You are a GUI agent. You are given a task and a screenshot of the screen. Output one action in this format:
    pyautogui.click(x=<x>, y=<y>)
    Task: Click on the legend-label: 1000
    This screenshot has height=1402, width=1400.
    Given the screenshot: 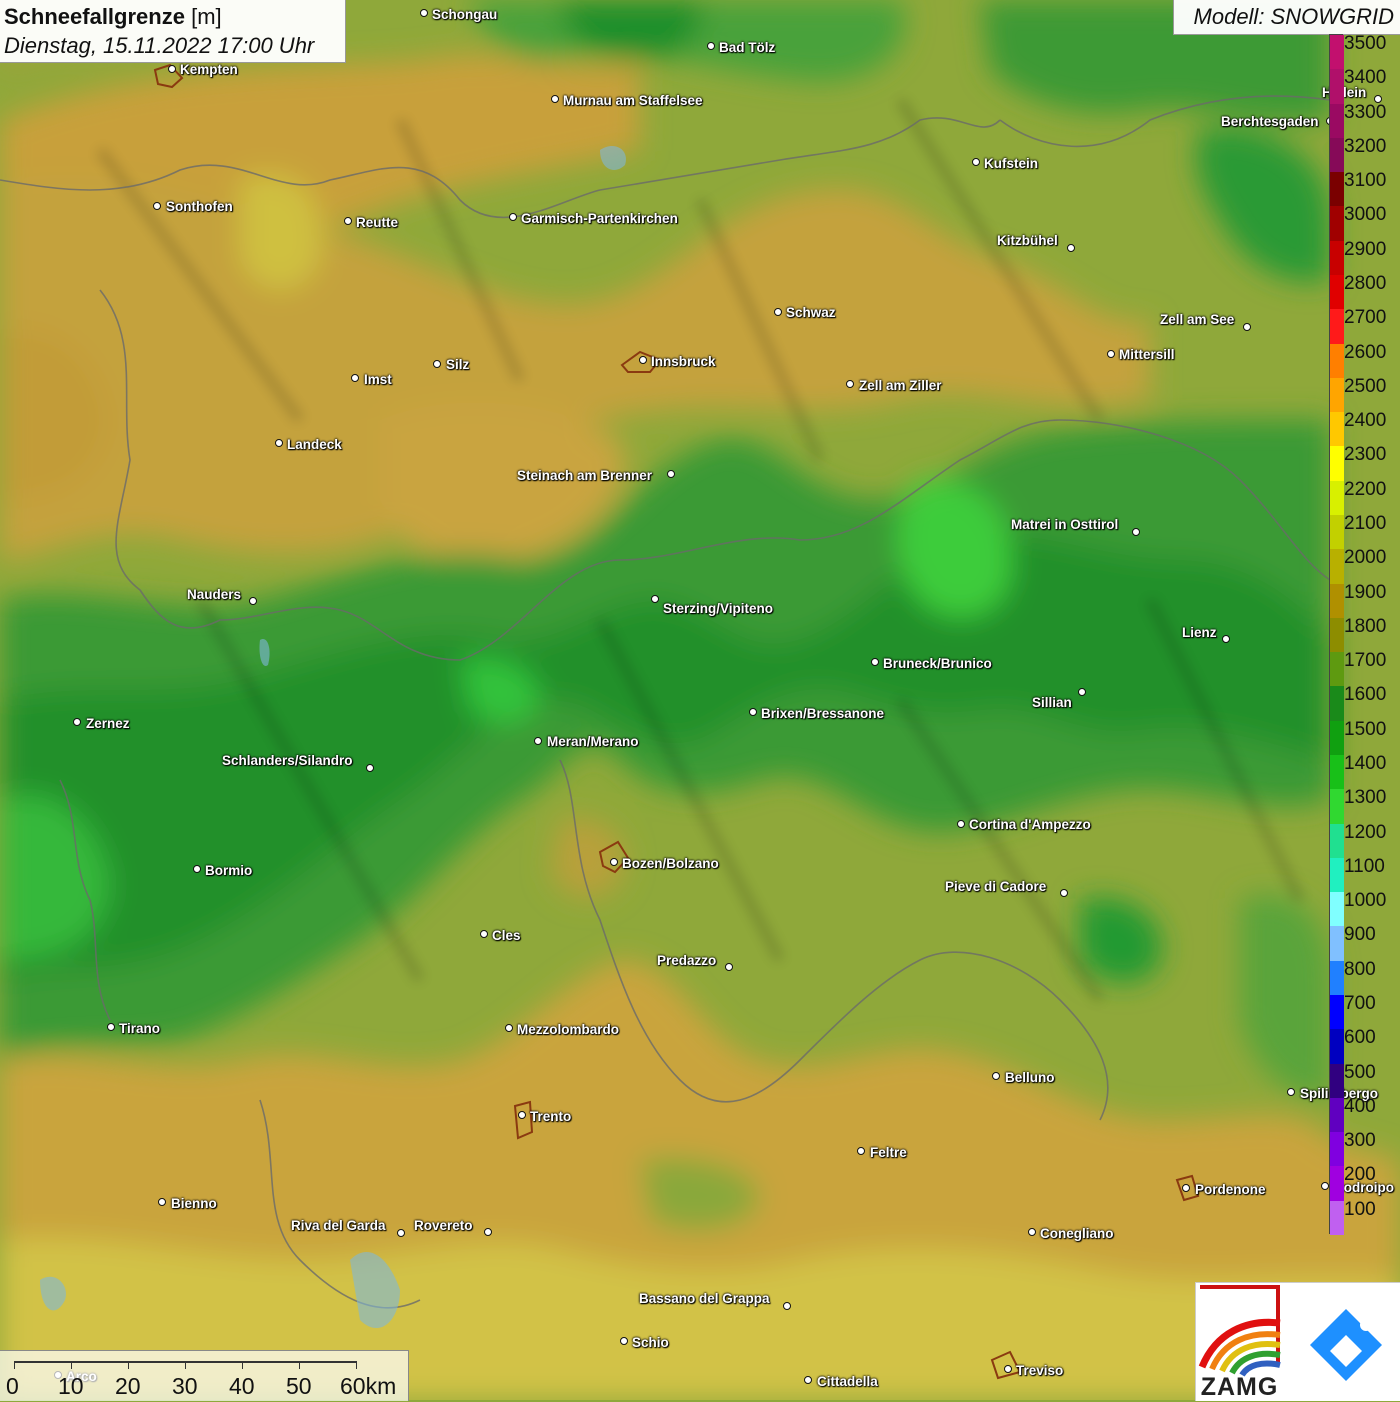 What is the action you would take?
    pyautogui.click(x=1365, y=901)
    